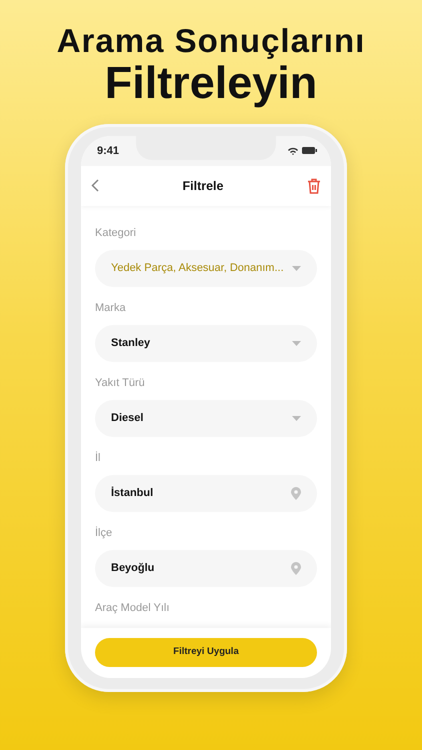  I want to click on screen-title: Filtrele, so click(203, 186).